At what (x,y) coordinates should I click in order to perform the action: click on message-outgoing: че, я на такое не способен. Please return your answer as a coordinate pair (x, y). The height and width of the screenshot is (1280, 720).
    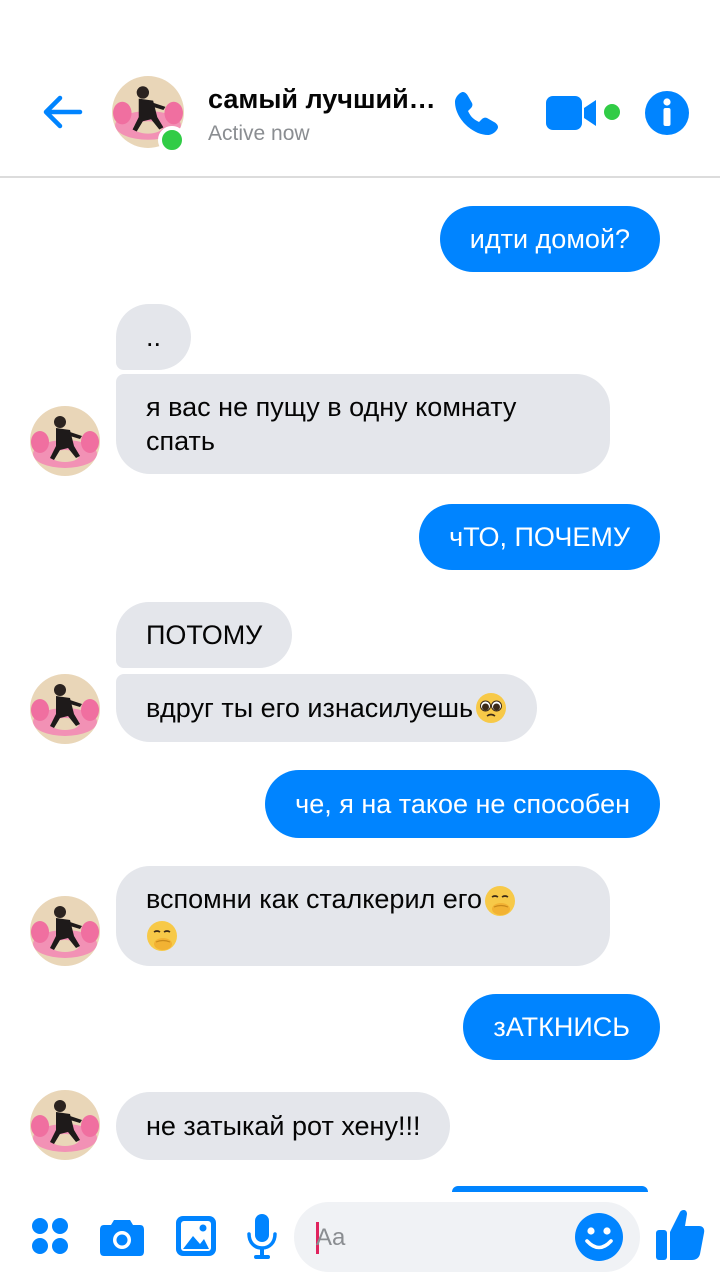
    Looking at the image, I should click on (462, 804).